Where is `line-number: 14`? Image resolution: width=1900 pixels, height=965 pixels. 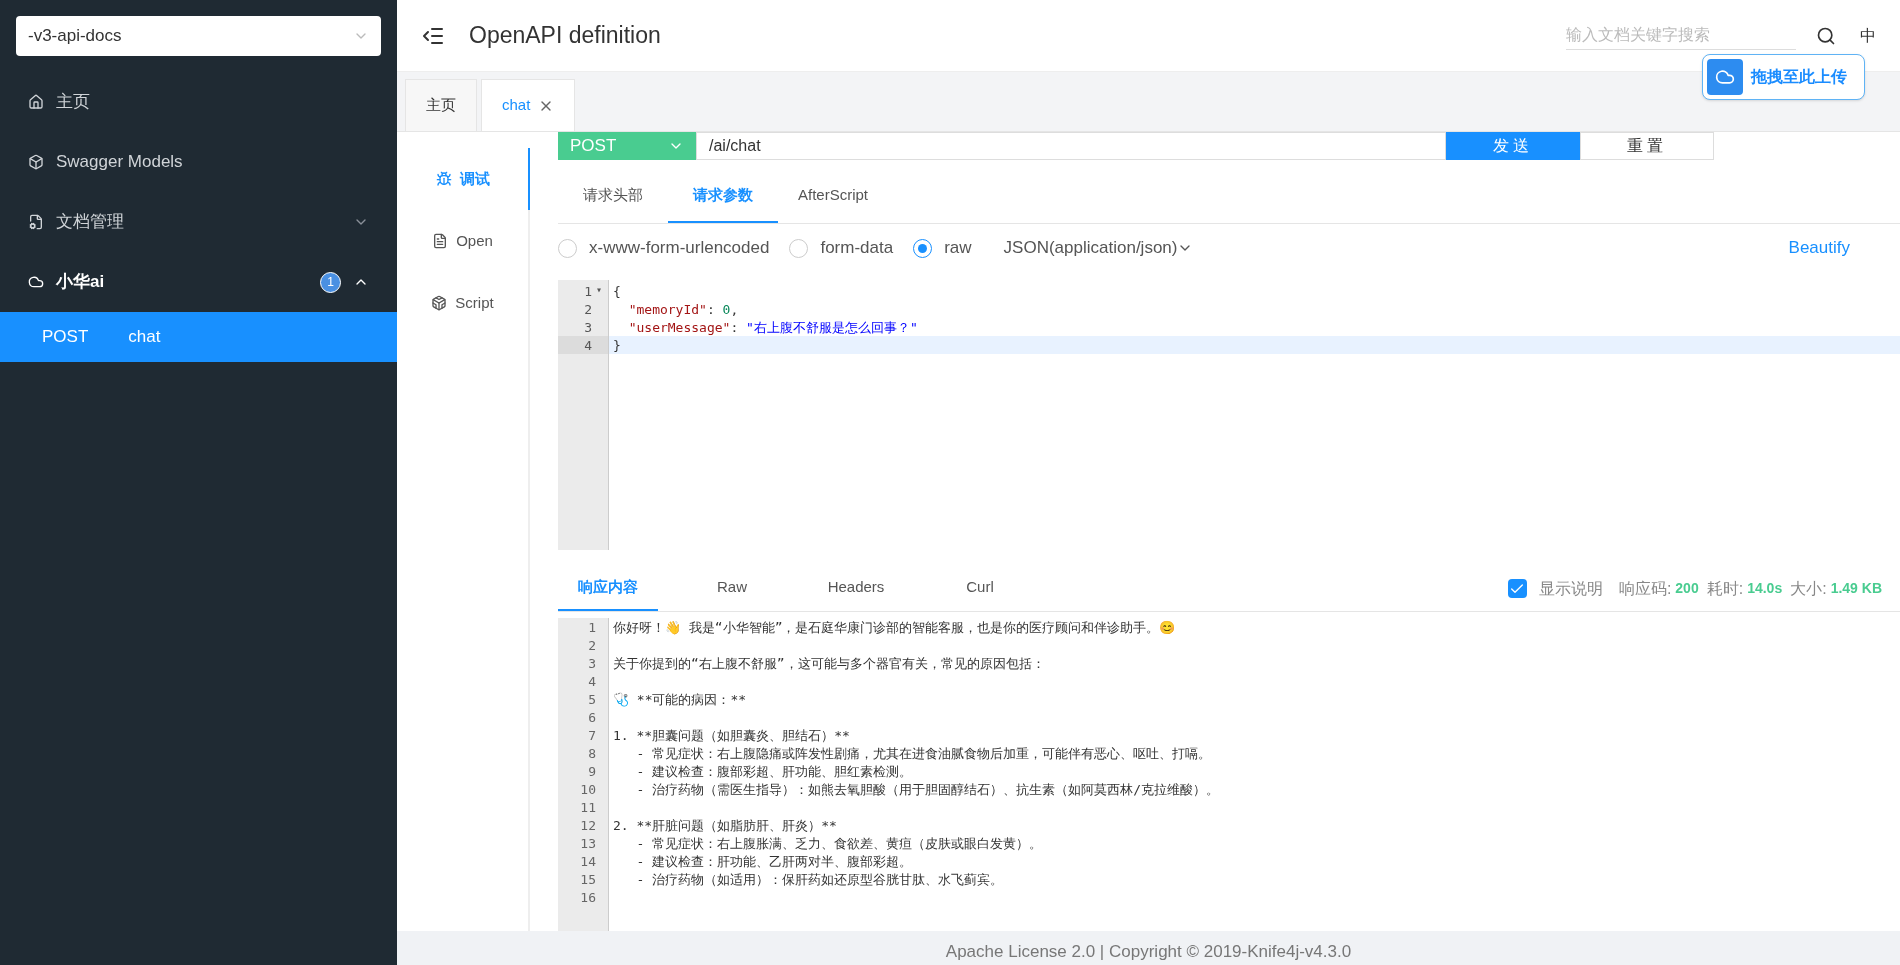 line-number: 14 is located at coordinates (588, 861).